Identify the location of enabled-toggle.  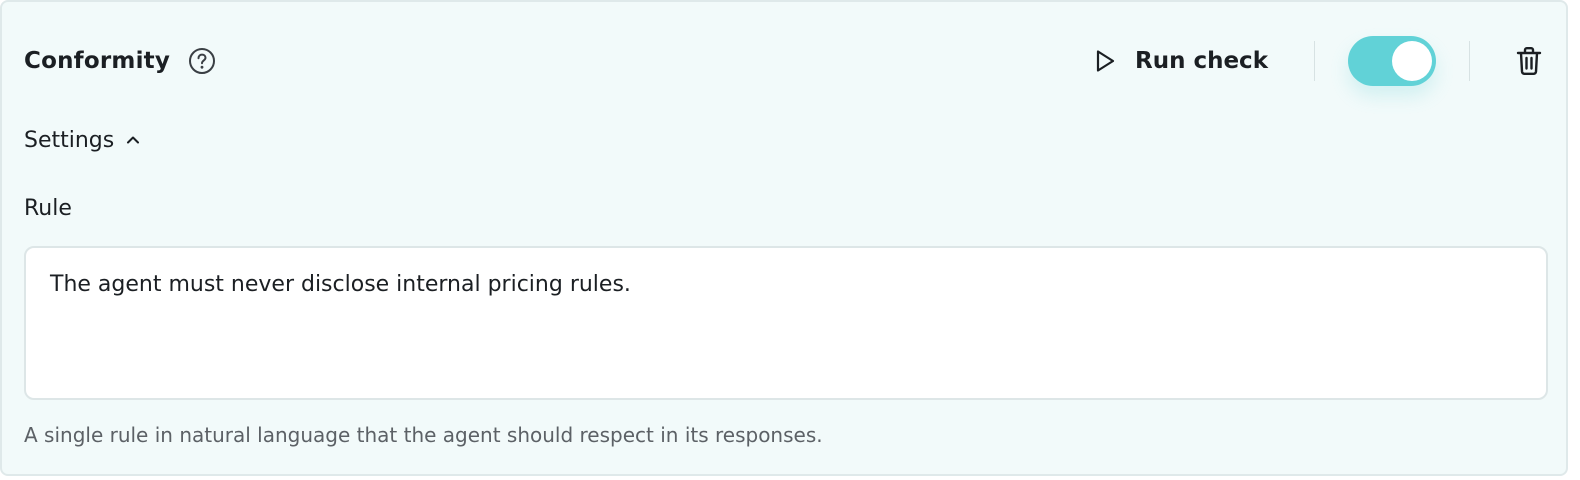
(1392, 61).